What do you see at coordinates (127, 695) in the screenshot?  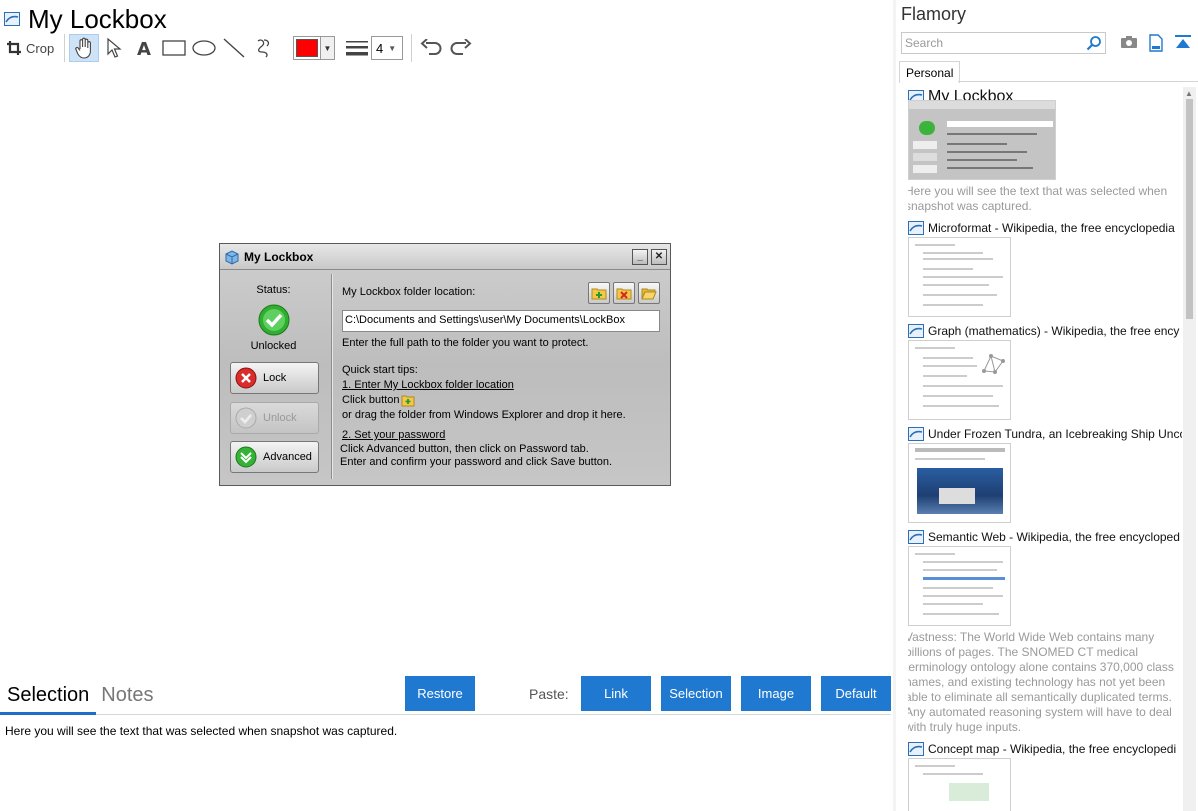 I see `tab-notes: Notes` at bounding box center [127, 695].